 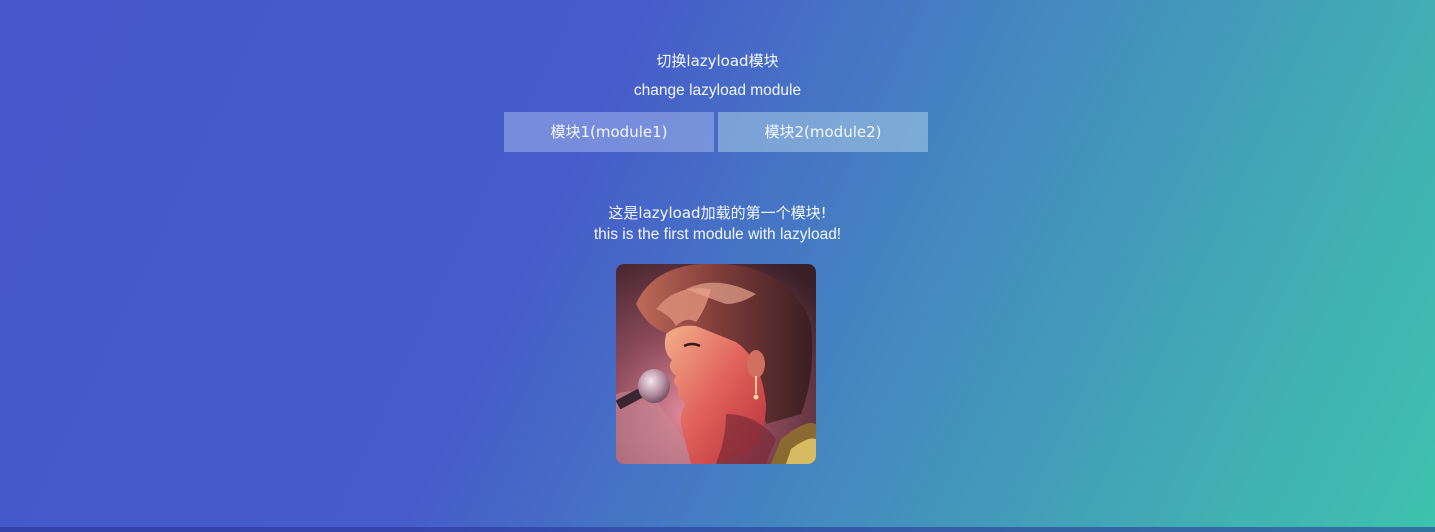 I want to click on module2-button: 模块2(module2), so click(x=823, y=132).